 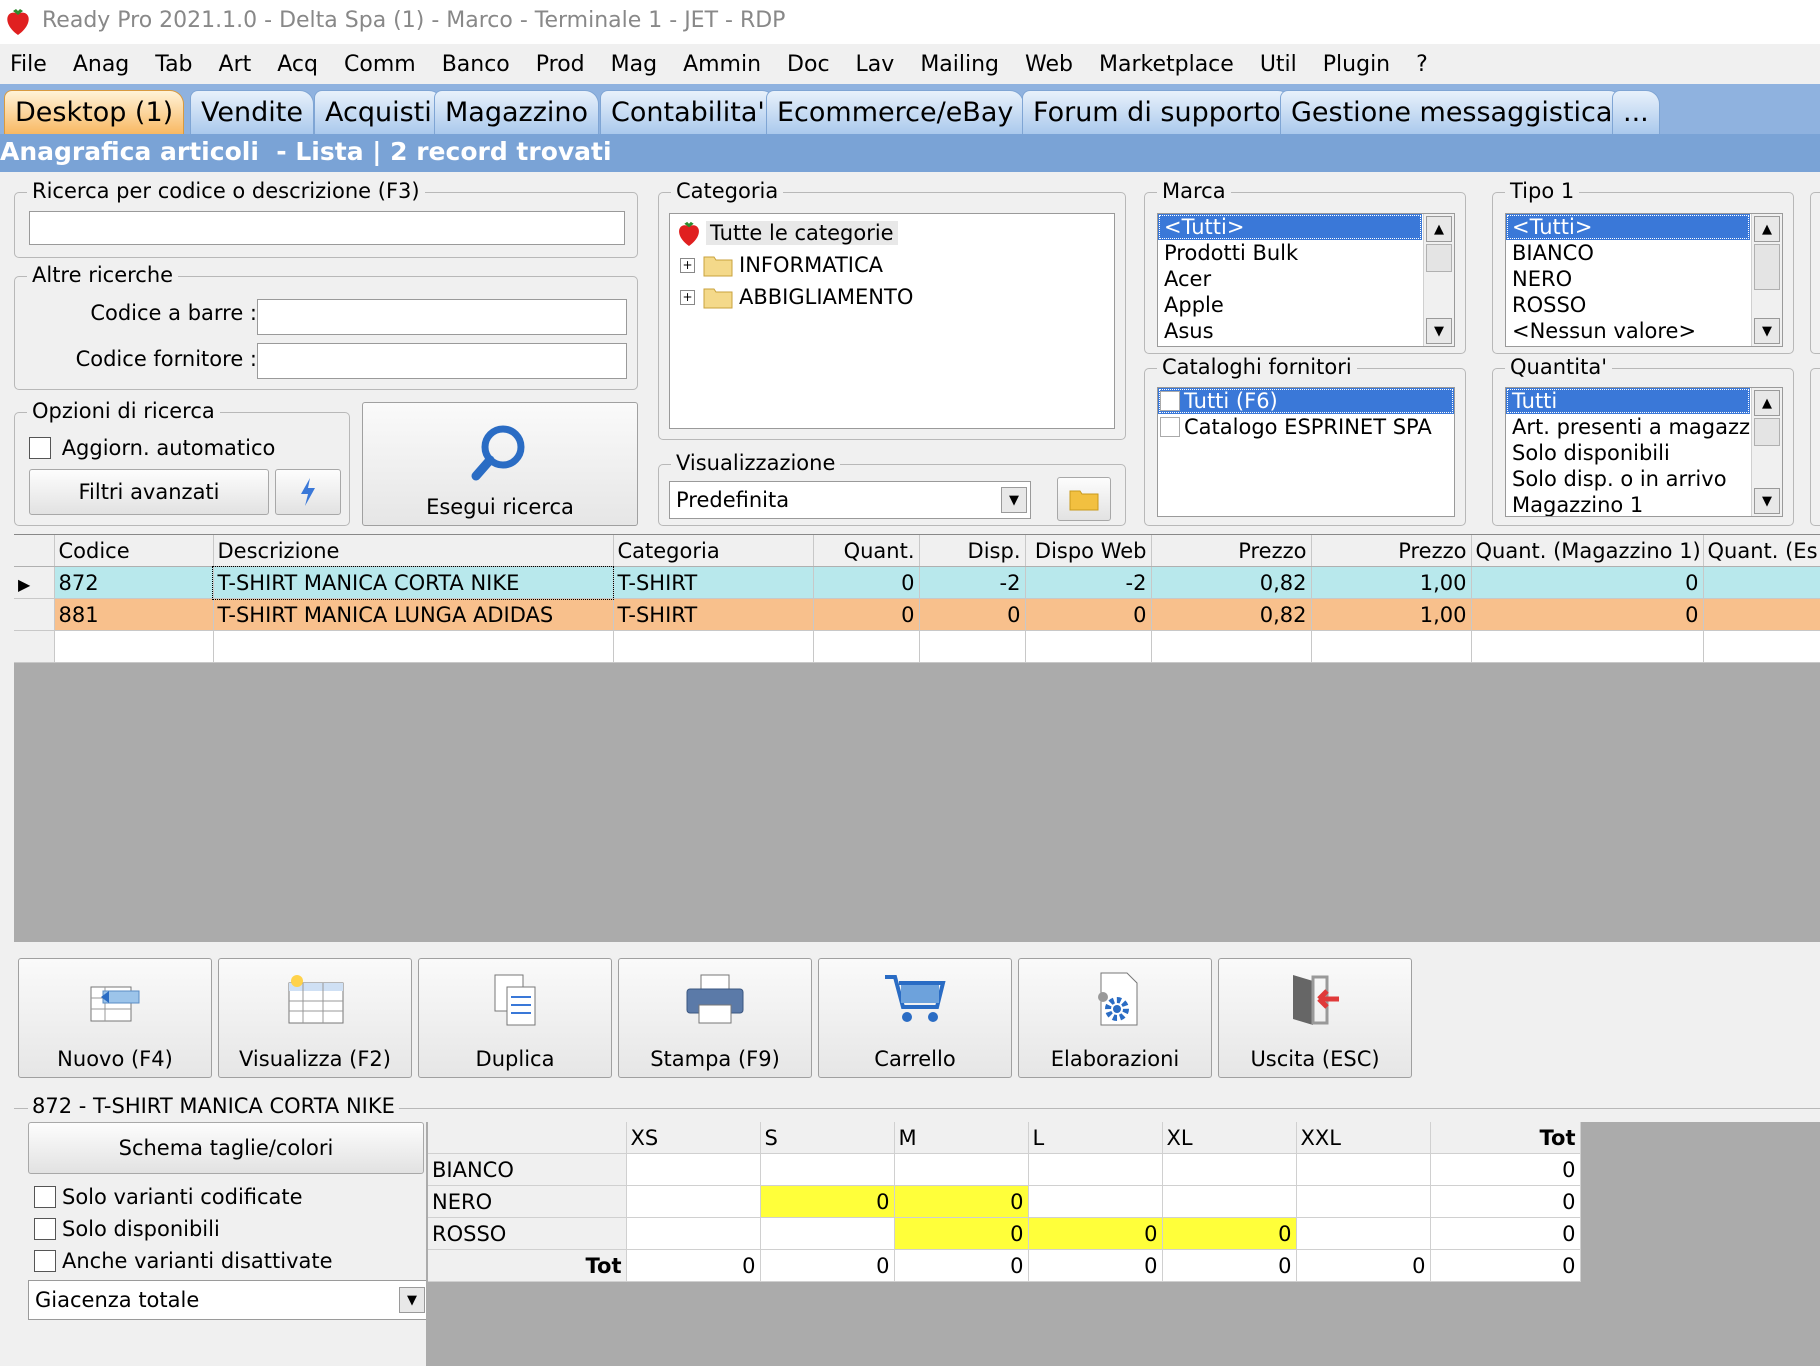 What do you see at coordinates (1644, 331) in the screenshot?
I see `list-item: <Nessun valore>` at bounding box center [1644, 331].